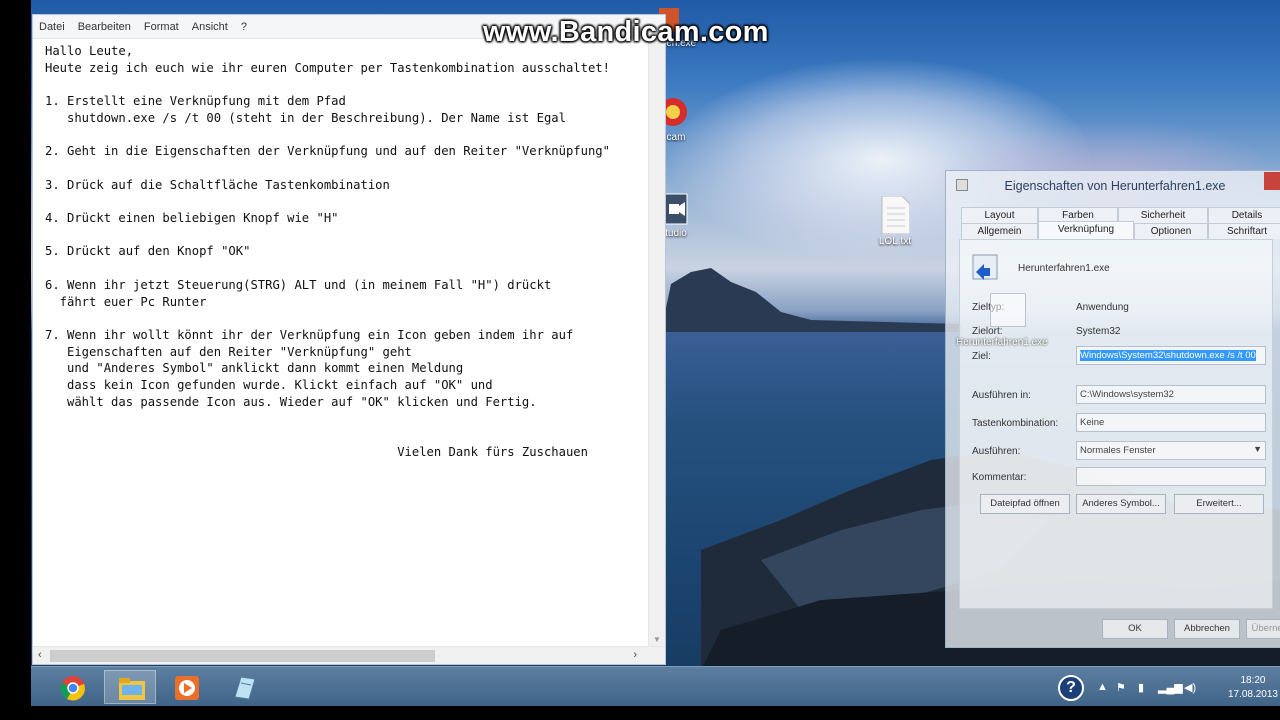 This screenshot has height=720, width=1280. What do you see at coordinates (1253, 688) in the screenshot?
I see `clock: 18:20 17.08.2013` at bounding box center [1253, 688].